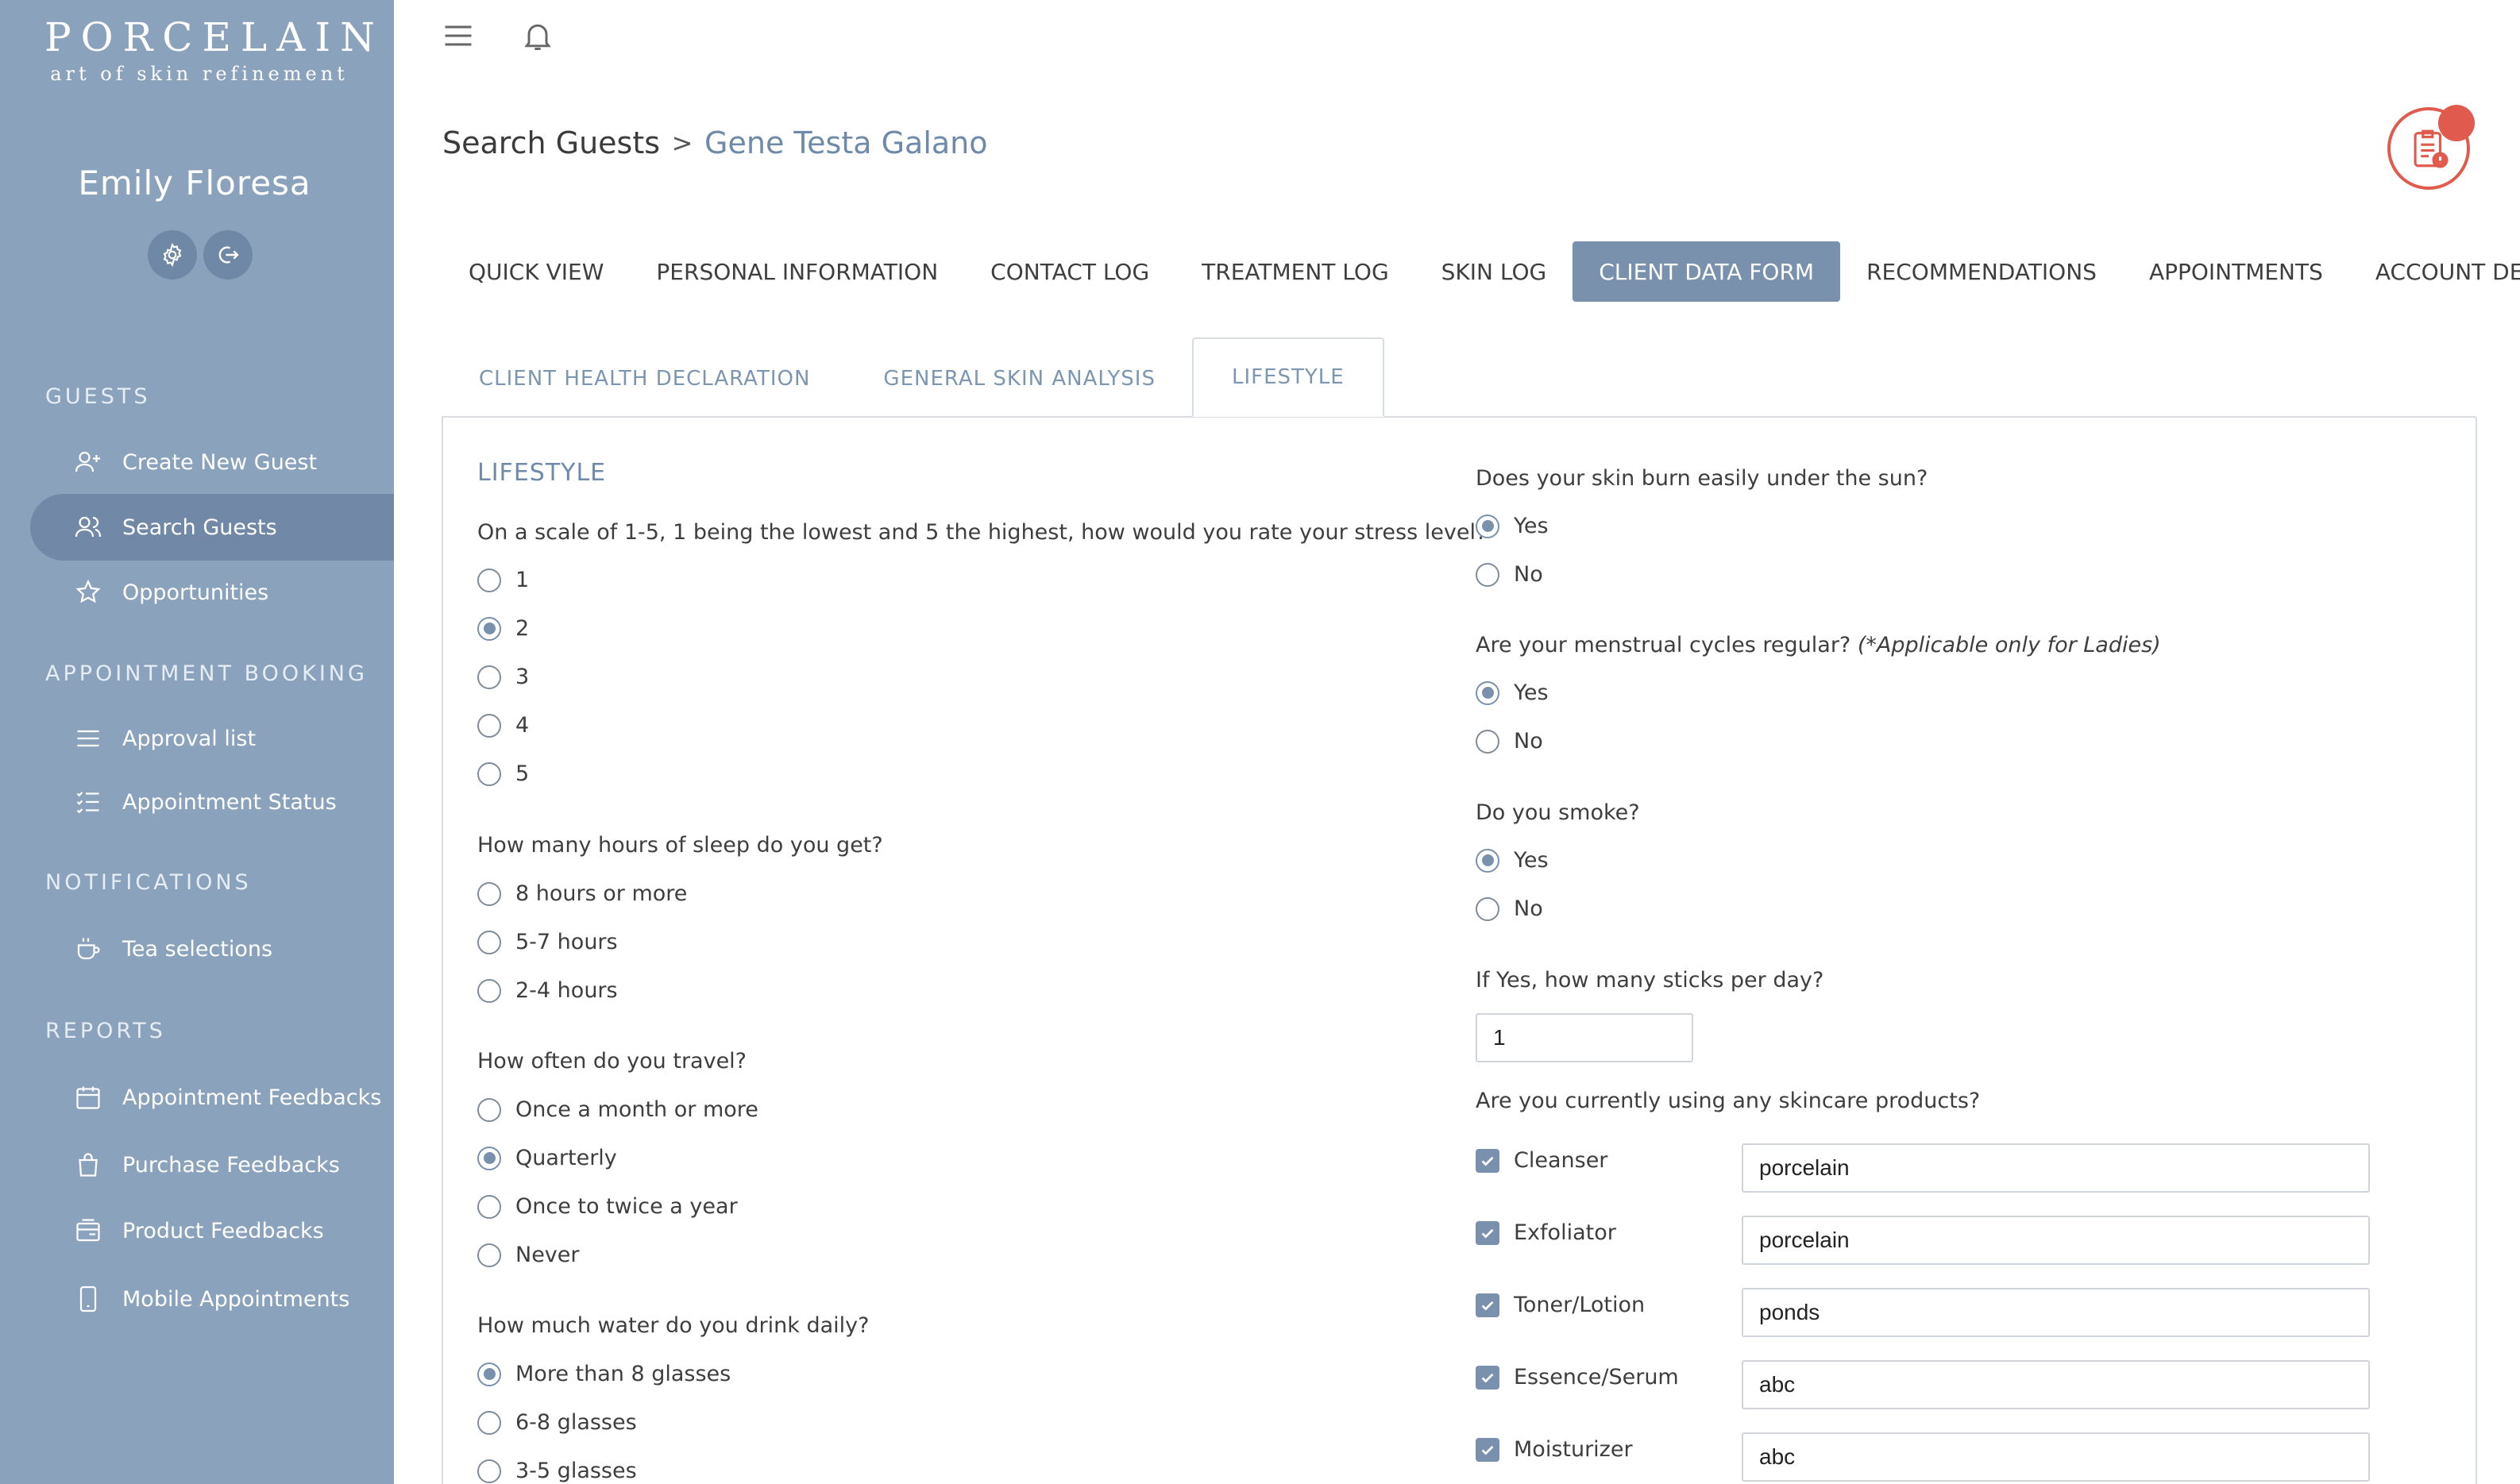 The width and height of the screenshot is (2520, 1484). What do you see at coordinates (212, 802) in the screenshot?
I see `sidebar-item-appointment-status: Appointment Status` at bounding box center [212, 802].